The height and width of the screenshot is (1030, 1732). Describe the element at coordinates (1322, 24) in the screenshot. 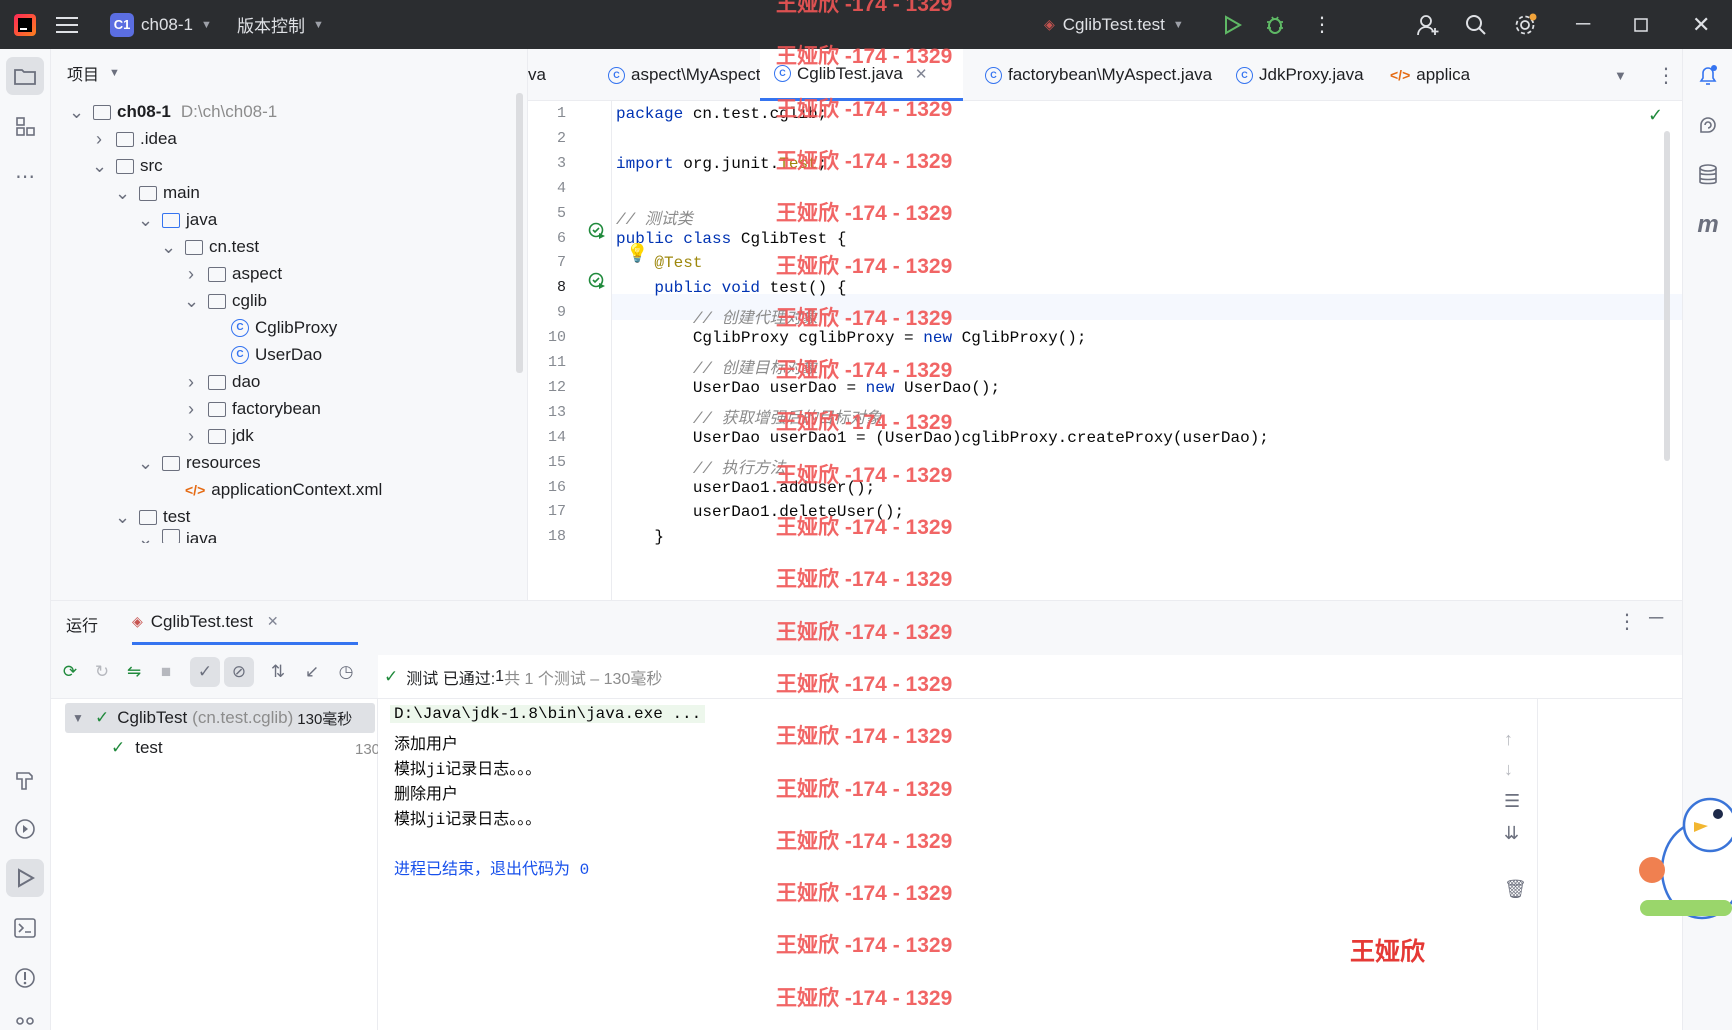

I see `more-vertical-icon: ⋮` at that location.